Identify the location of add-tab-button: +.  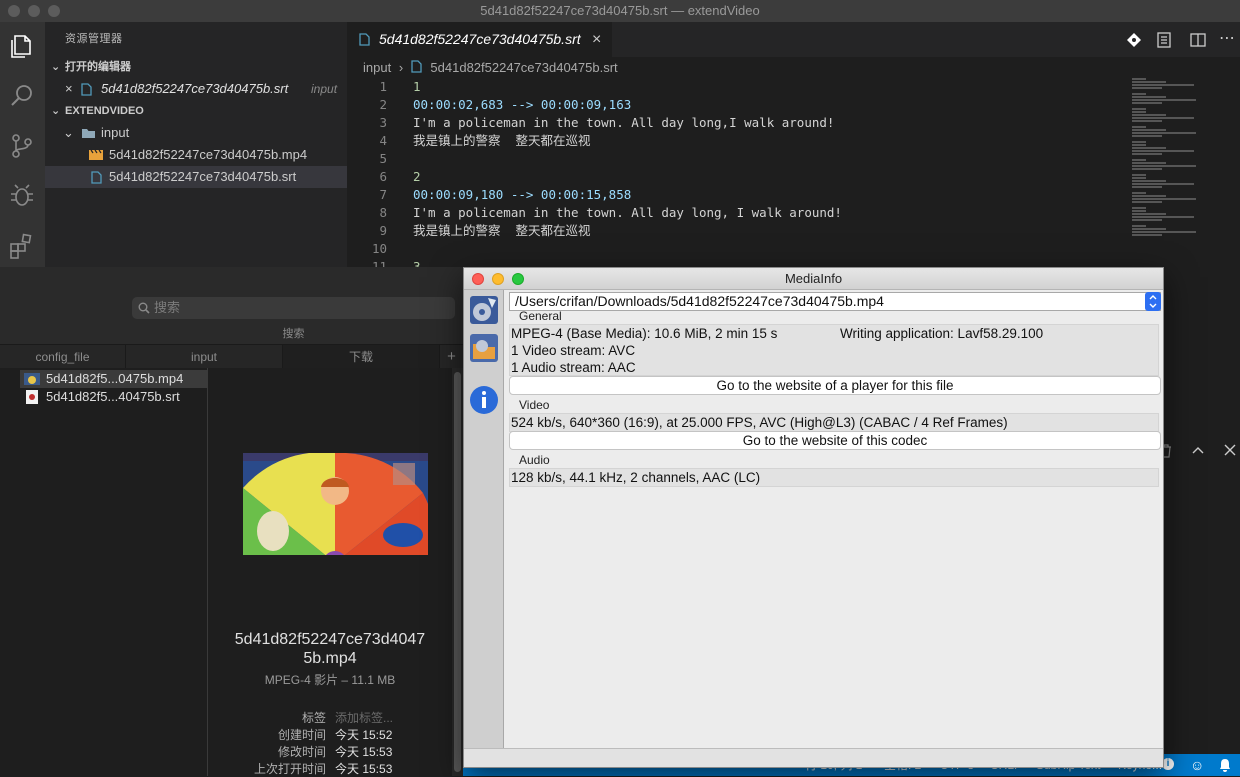
(451, 357).